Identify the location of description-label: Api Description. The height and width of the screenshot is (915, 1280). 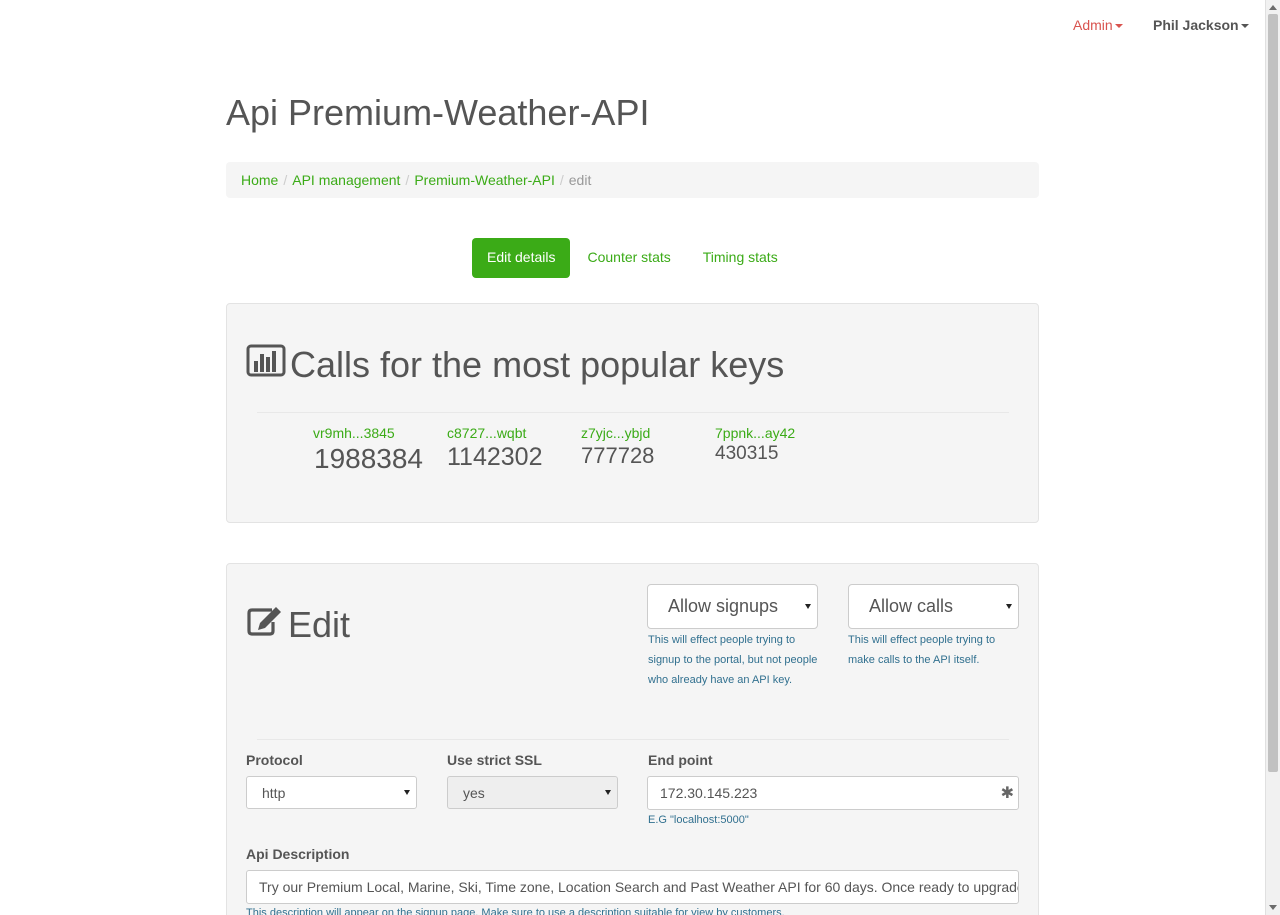
(298, 854).